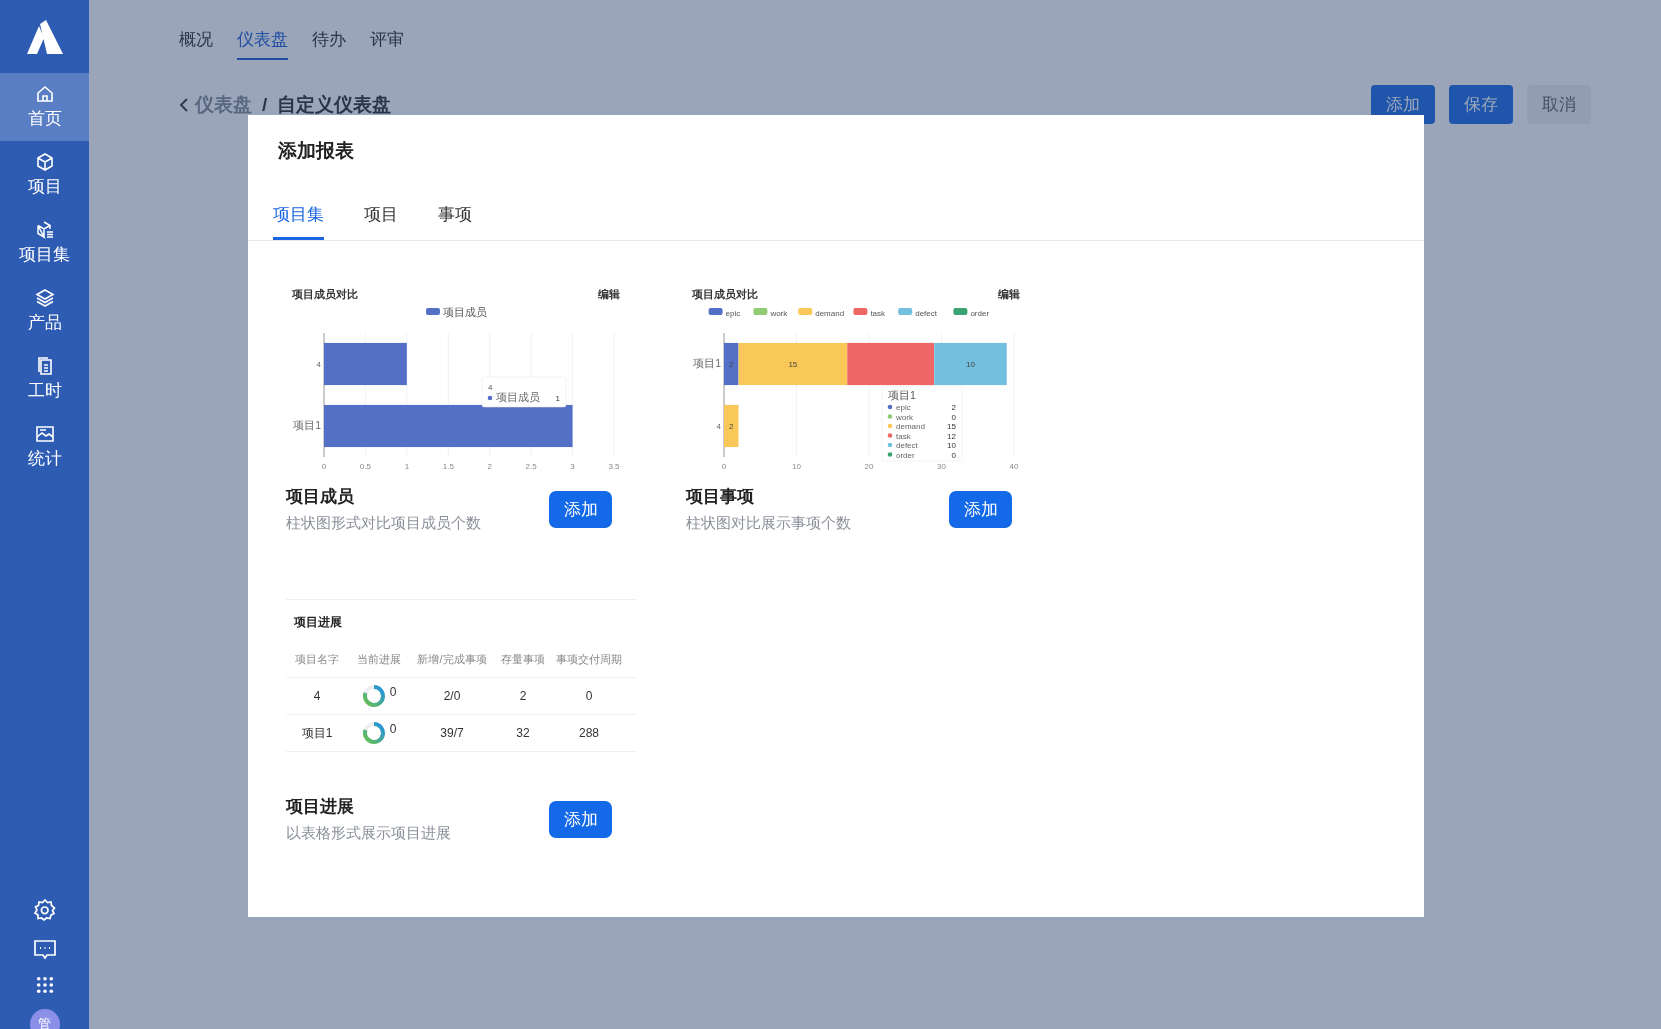 Image resolution: width=1661 pixels, height=1029 pixels. What do you see at coordinates (869, 466) in the screenshot?
I see `axis-tick-label: 20` at bounding box center [869, 466].